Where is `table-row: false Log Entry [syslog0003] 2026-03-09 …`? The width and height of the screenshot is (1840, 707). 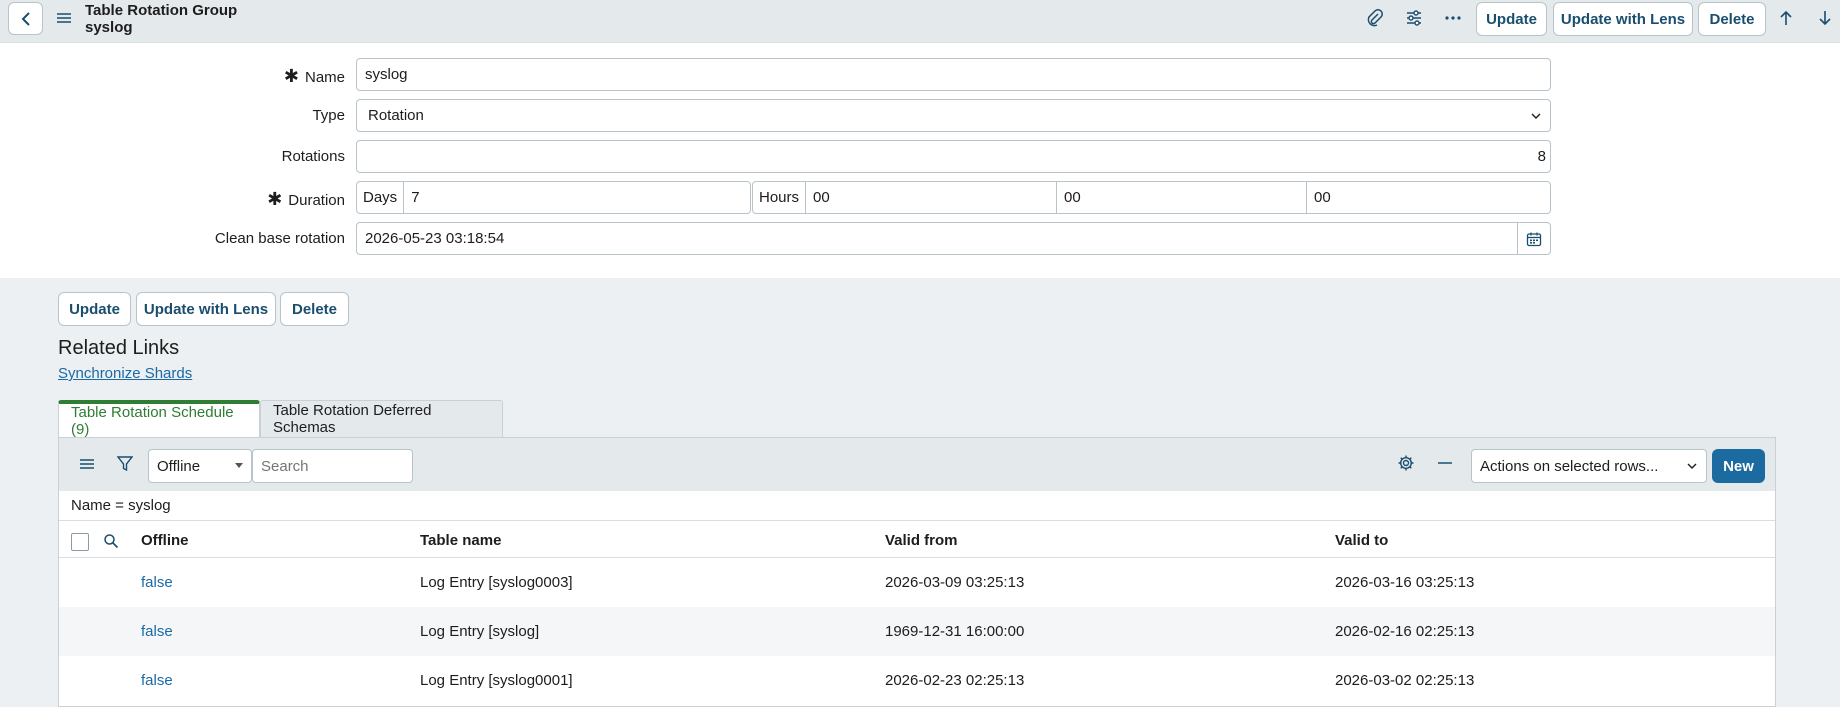
table-row: false Log Entry [syslog0003] 2026-03-09 … is located at coordinates (917, 582).